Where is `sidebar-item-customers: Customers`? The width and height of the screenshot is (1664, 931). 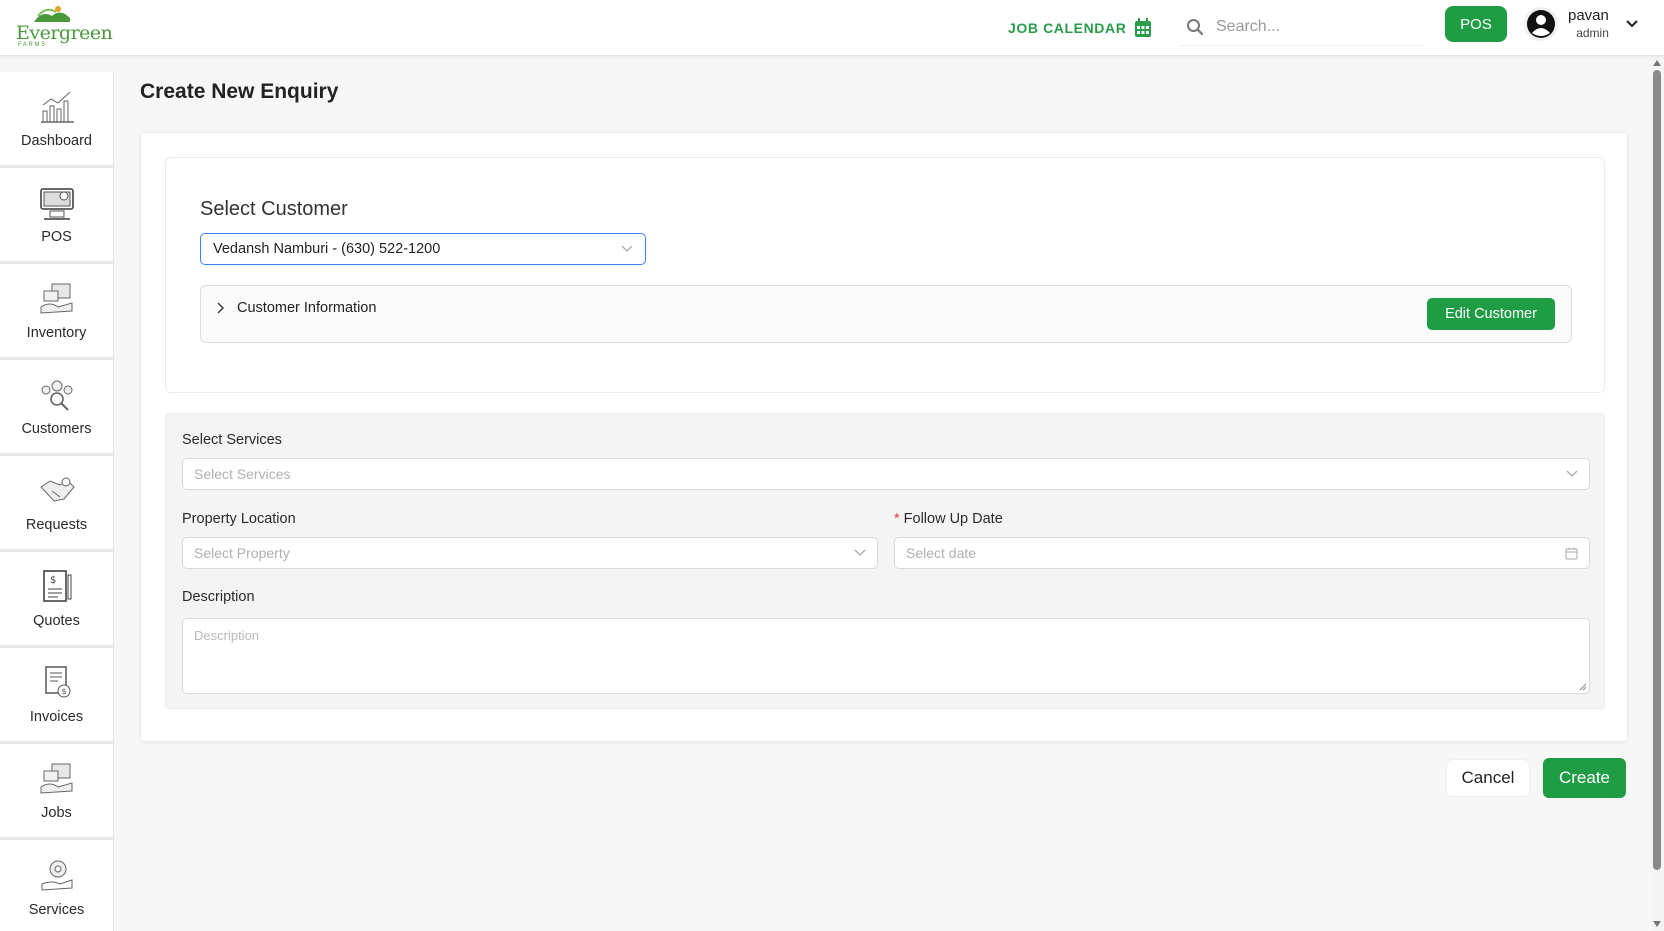
sidebar-item-customers: Customers is located at coordinates (56, 408).